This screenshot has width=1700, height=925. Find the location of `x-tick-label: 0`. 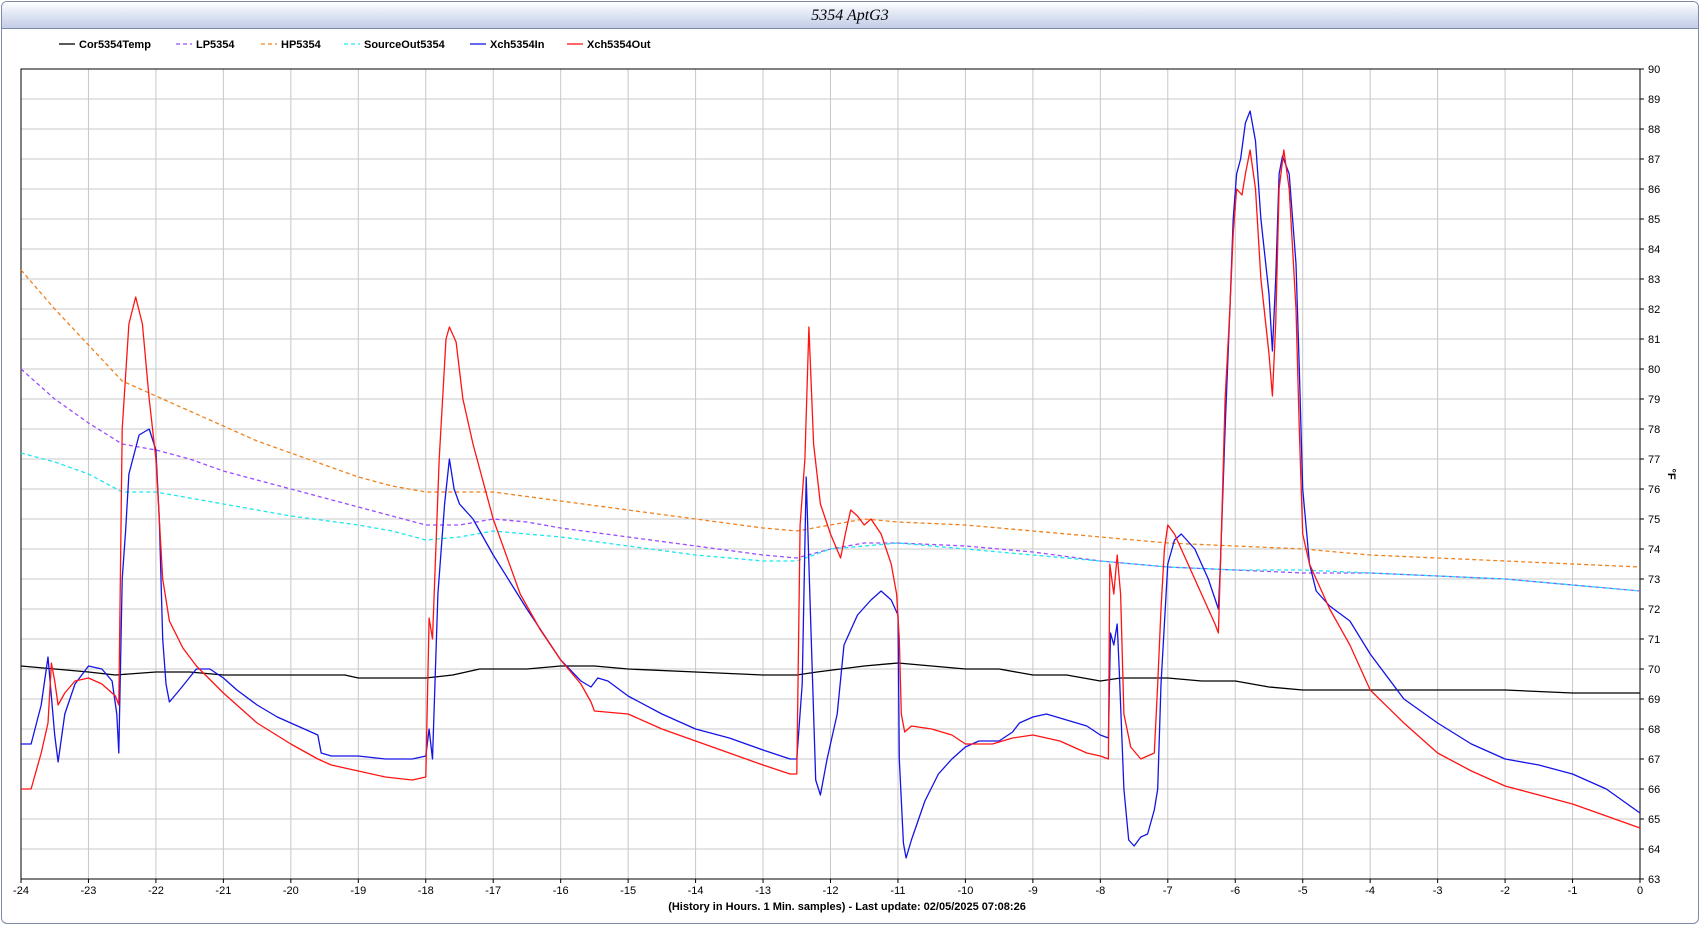

x-tick-label: 0 is located at coordinates (1640, 891).